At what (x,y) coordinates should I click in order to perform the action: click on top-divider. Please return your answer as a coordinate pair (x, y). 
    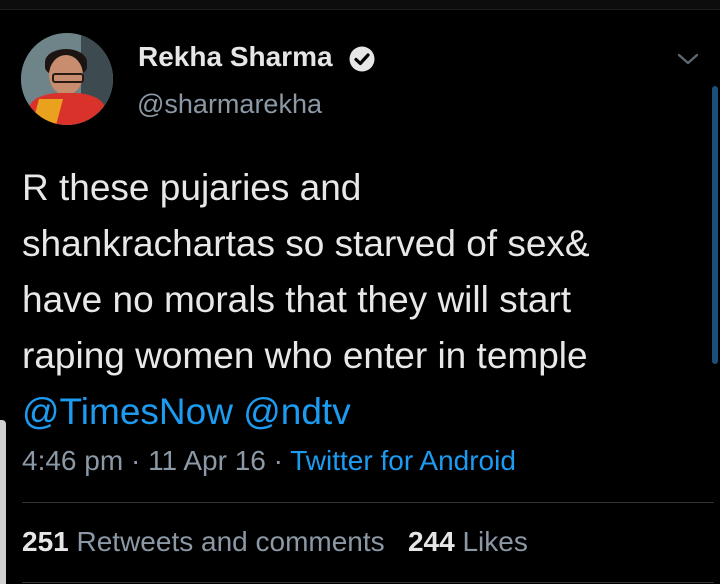
    Looking at the image, I should click on (360, 5).